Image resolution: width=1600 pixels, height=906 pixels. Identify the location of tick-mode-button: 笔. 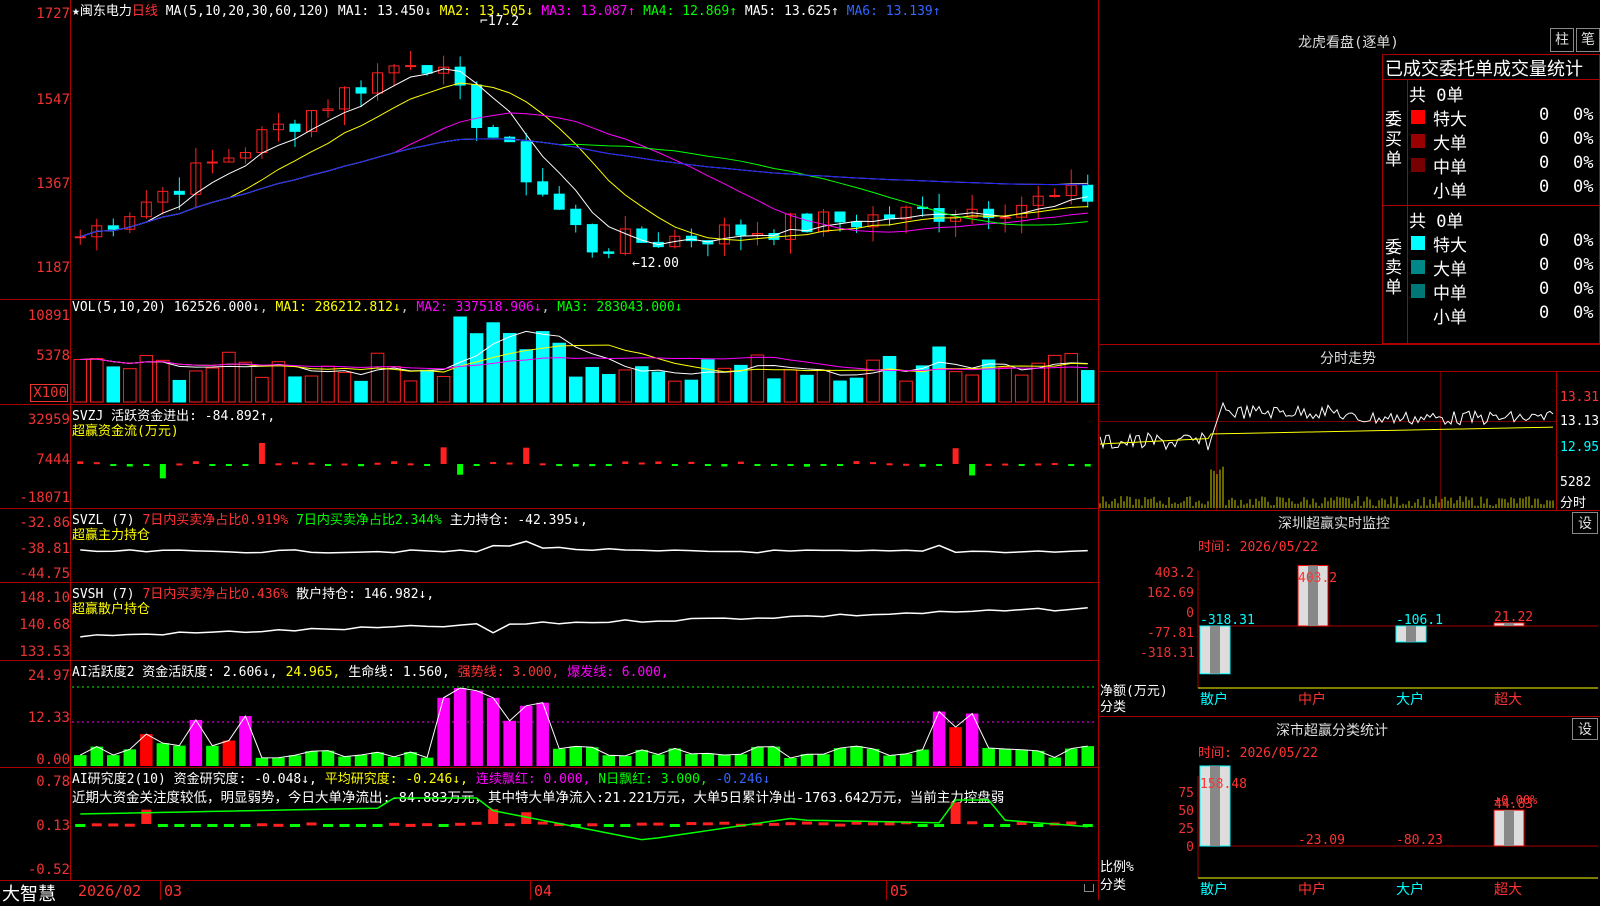
(1588, 40).